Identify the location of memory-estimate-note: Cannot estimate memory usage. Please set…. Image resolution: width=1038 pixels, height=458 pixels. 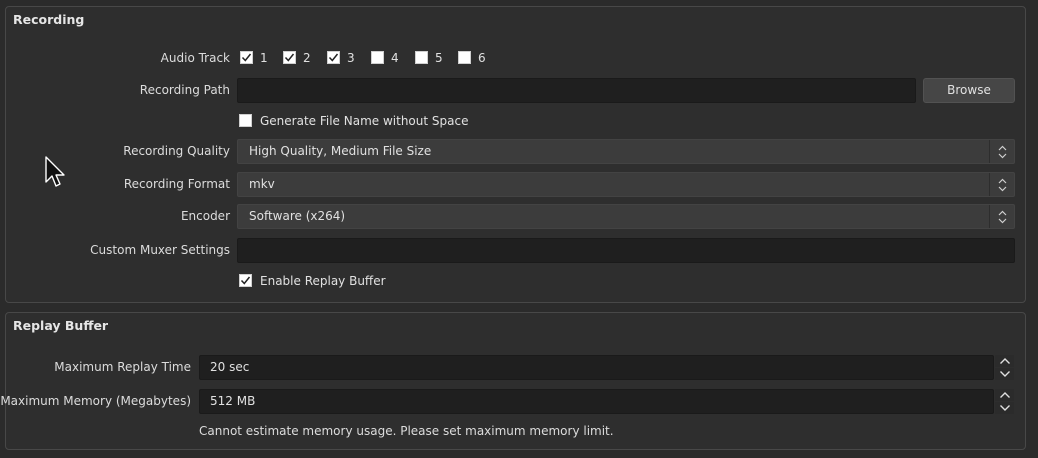
(406, 431).